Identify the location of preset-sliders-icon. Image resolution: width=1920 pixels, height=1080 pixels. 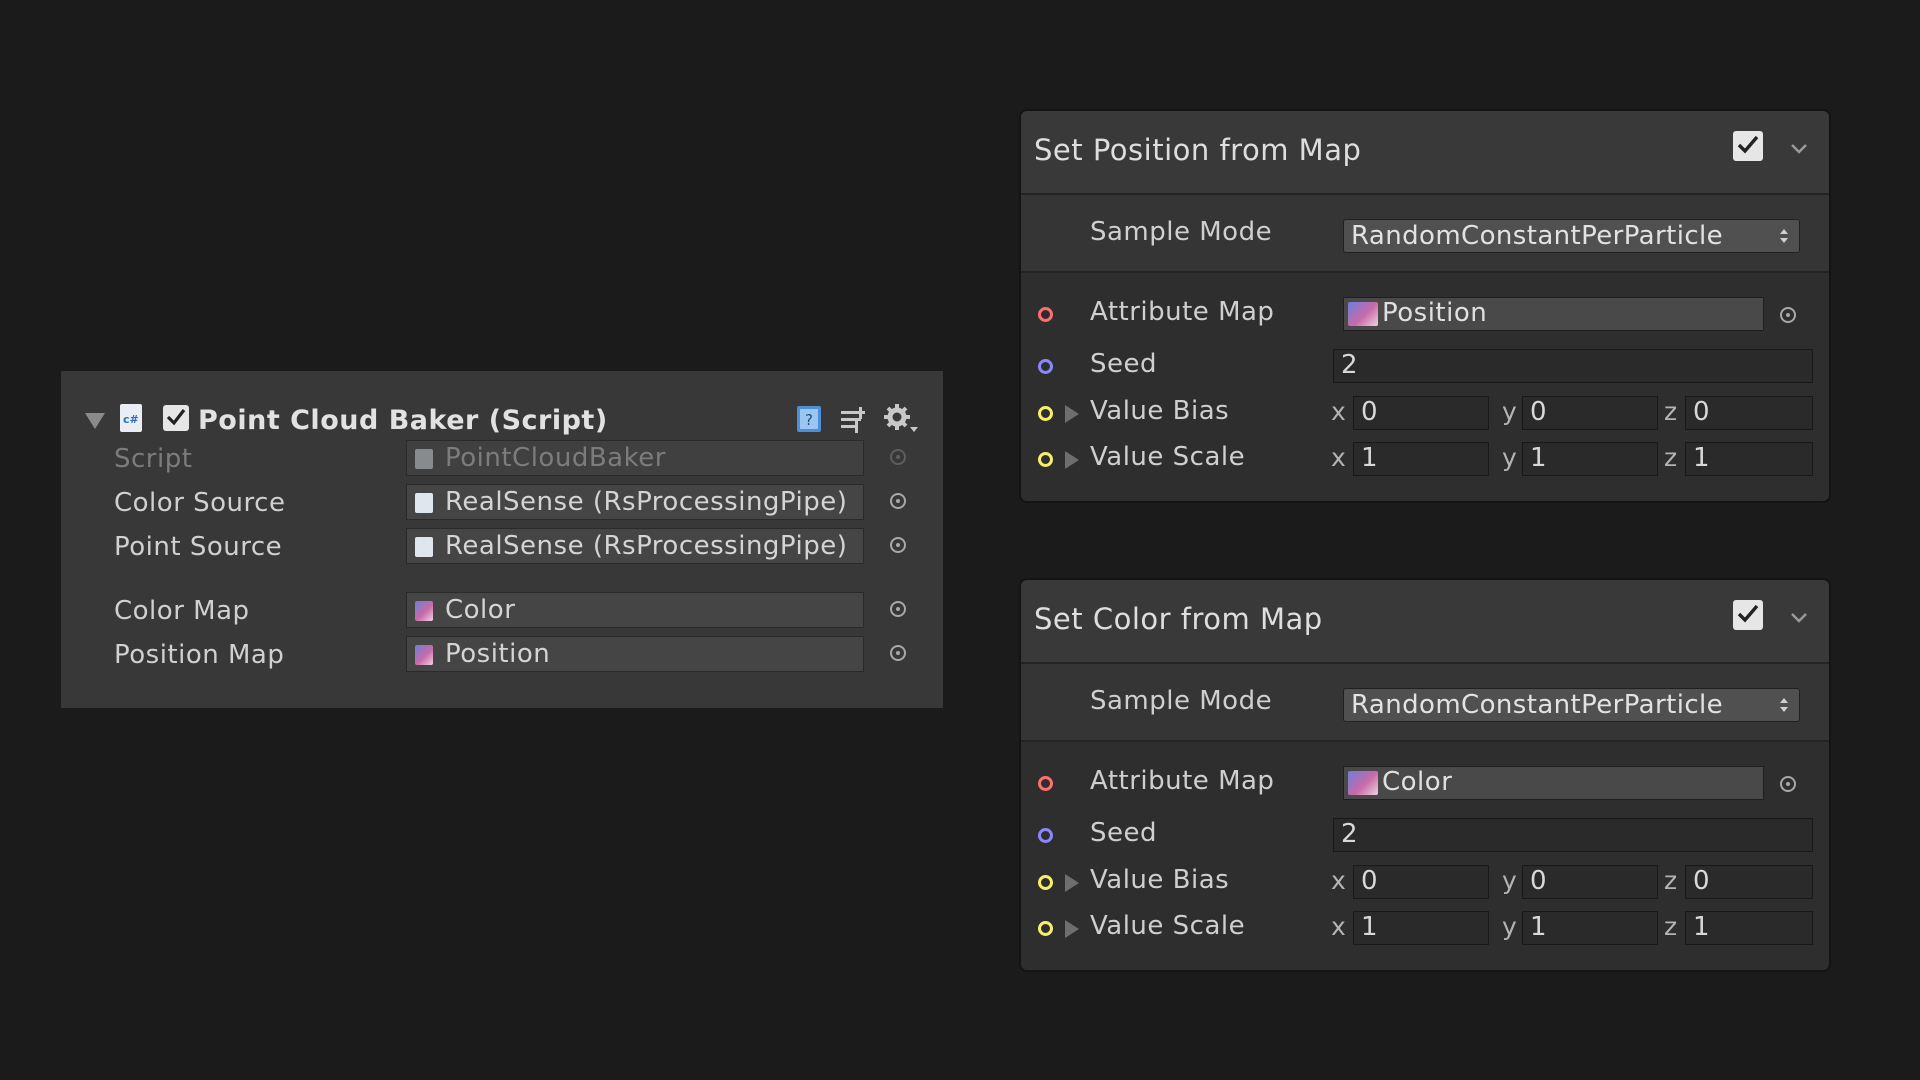
(853, 419).